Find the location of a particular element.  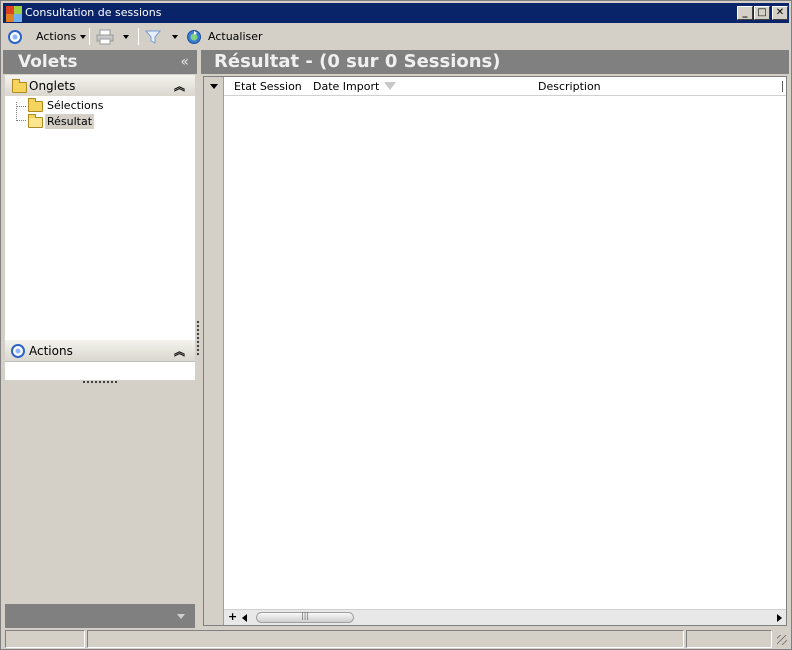

window-title: Consultation de sessions is located at coordinates (93, 12).